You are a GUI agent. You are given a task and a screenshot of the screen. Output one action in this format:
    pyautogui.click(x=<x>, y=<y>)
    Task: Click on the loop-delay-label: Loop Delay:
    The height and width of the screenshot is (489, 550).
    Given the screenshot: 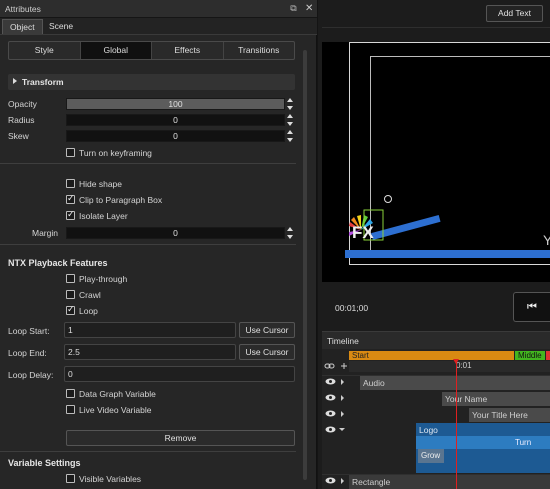 What is the action you would take?
    pyautogui.click(x=31, y=375)
    